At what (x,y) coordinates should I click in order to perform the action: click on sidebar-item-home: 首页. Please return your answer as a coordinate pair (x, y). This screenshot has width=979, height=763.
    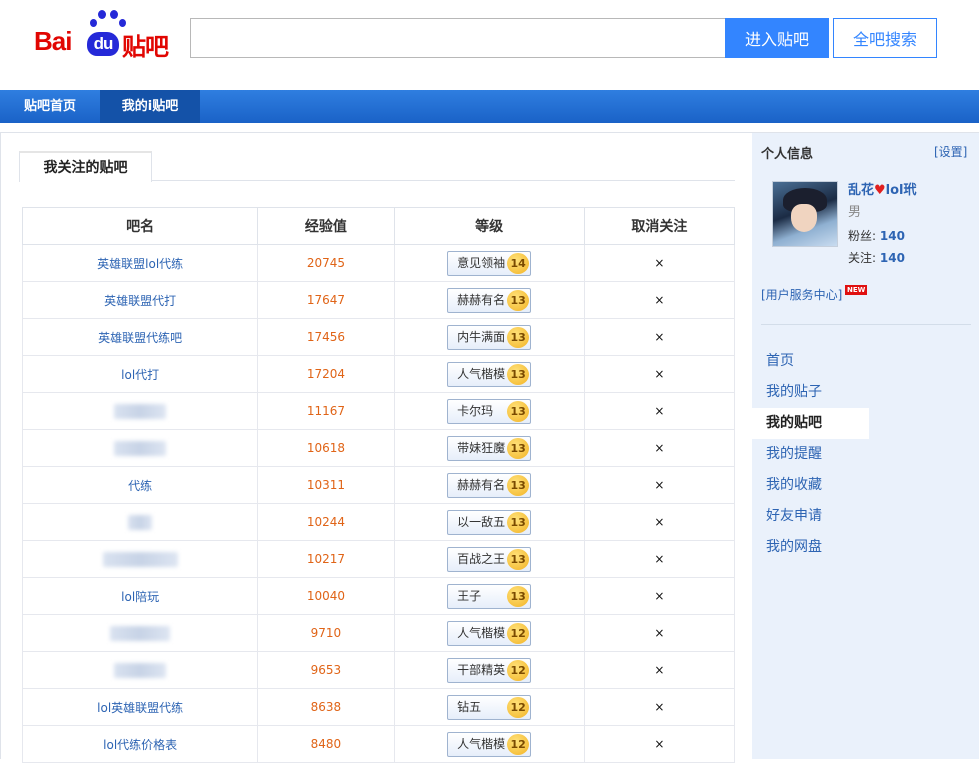
    Looking at the image, I should click on (810, 361).